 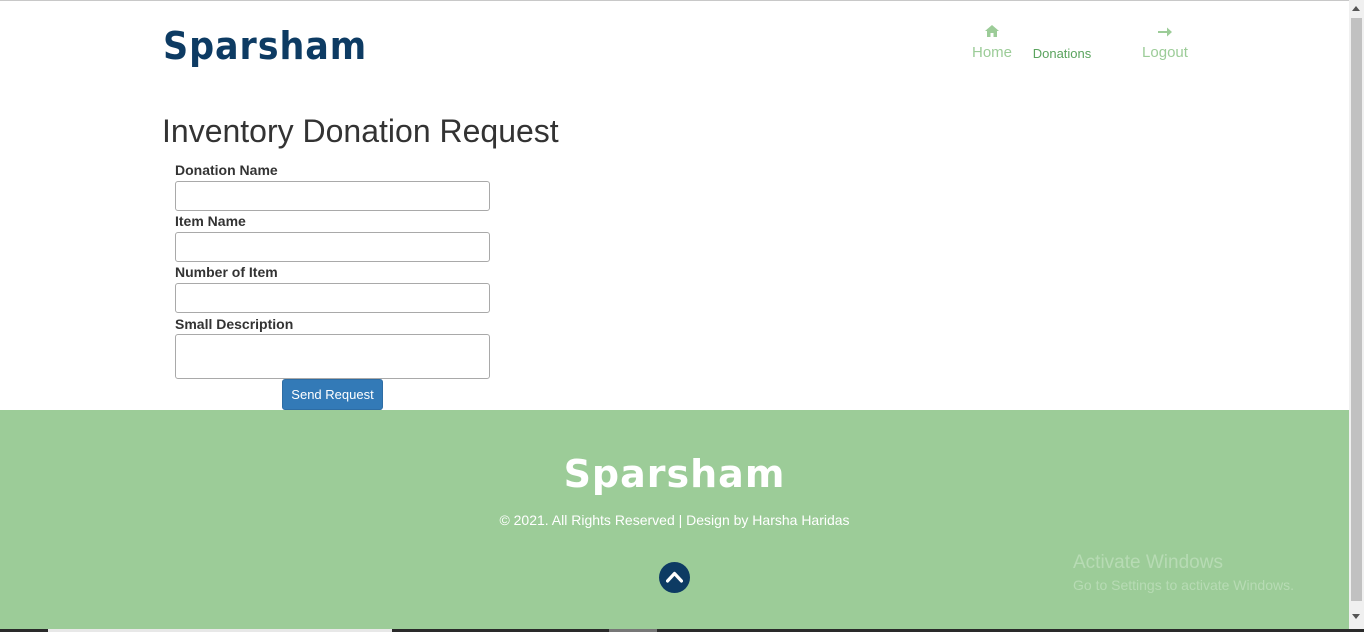 What do you see at coordinates (1165, 52) in the screenshot?
I see `nav-logout-label: Logout` at bounding box center [1165, 52].